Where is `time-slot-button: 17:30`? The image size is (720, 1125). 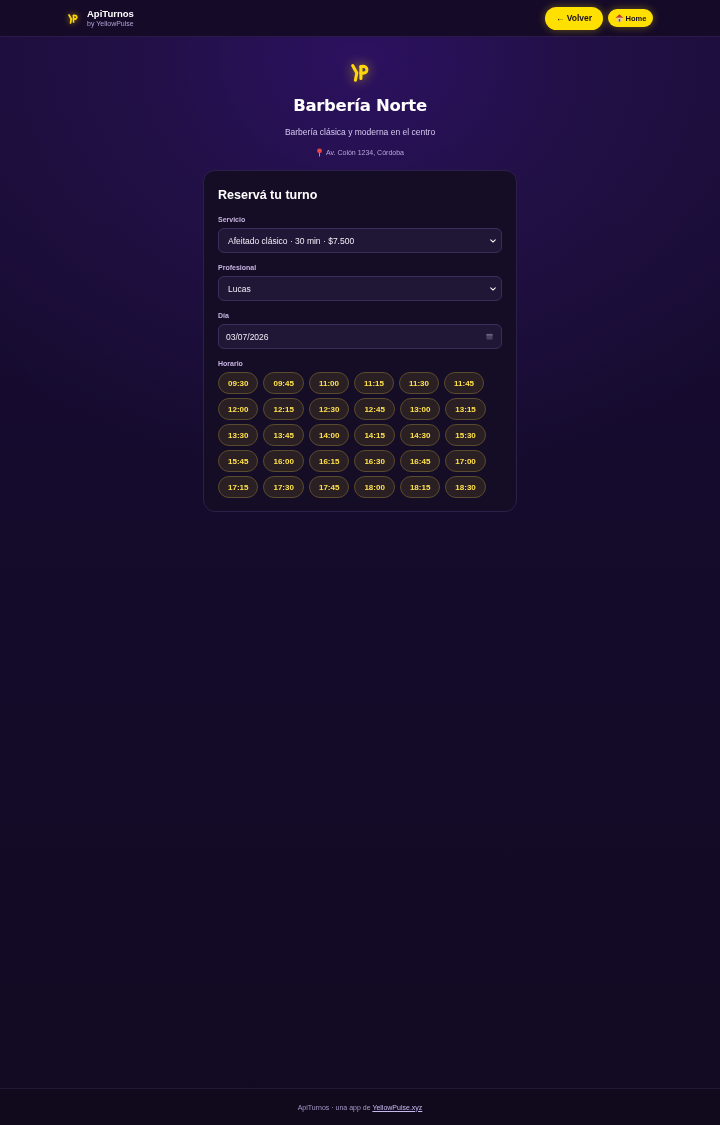 time-slot-button: 17:30 is located at coordinates (283, 487).